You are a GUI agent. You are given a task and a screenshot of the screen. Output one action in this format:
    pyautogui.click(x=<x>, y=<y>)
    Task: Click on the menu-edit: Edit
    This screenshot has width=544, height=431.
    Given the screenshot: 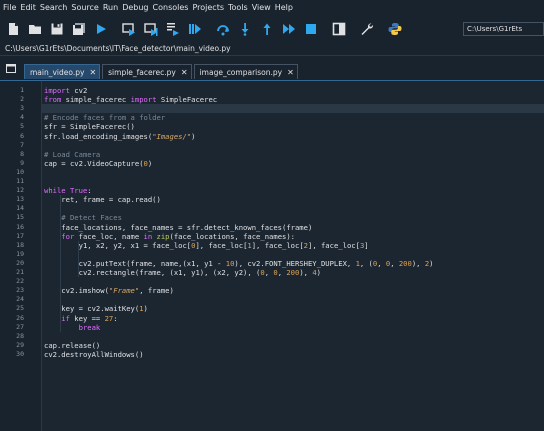 What is the action you would take?
    pyautogui.click(x=28, y=8)
    